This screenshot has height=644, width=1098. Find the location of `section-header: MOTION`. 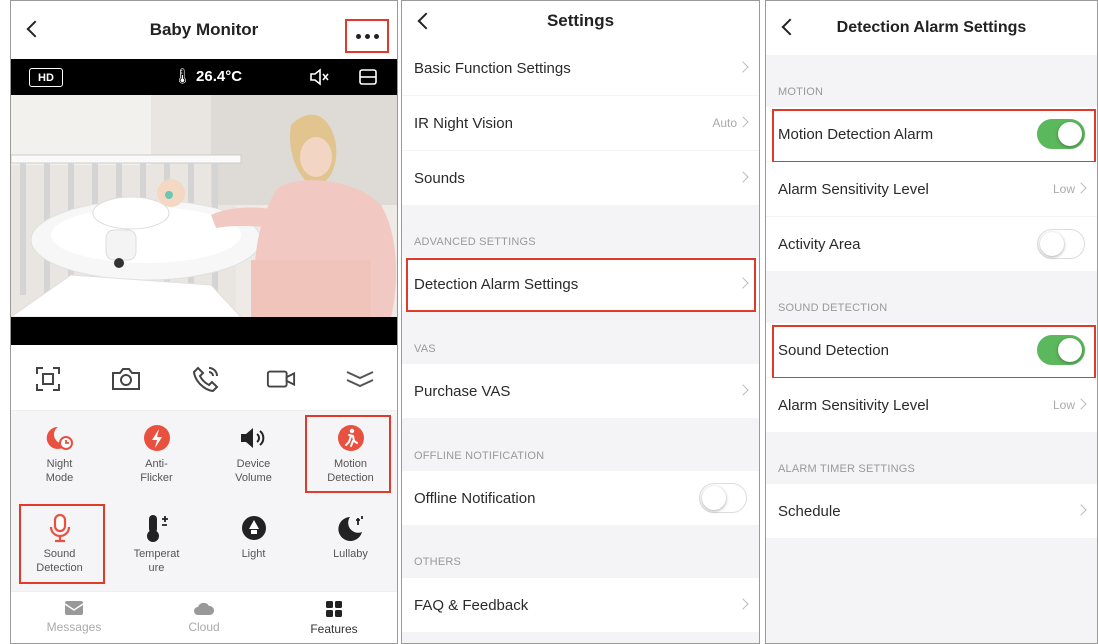

section-header: MOTION is located at coordinates (801, 92).